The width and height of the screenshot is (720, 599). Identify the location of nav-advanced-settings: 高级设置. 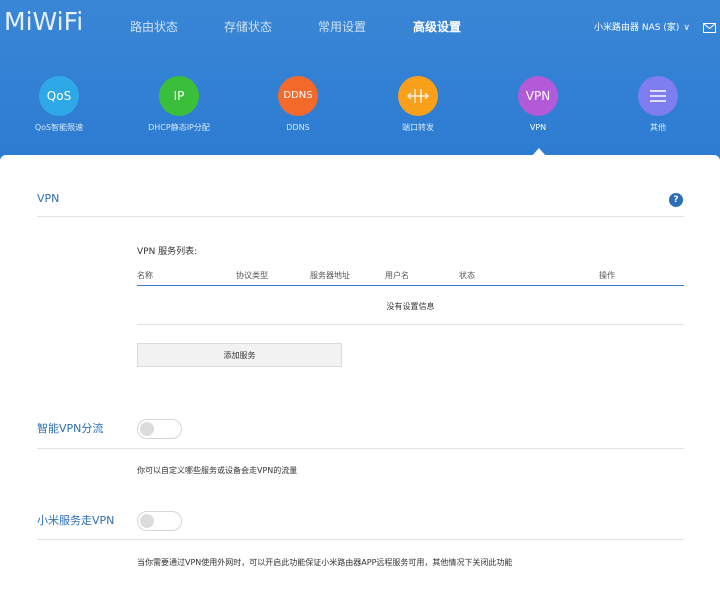
(437, 27).